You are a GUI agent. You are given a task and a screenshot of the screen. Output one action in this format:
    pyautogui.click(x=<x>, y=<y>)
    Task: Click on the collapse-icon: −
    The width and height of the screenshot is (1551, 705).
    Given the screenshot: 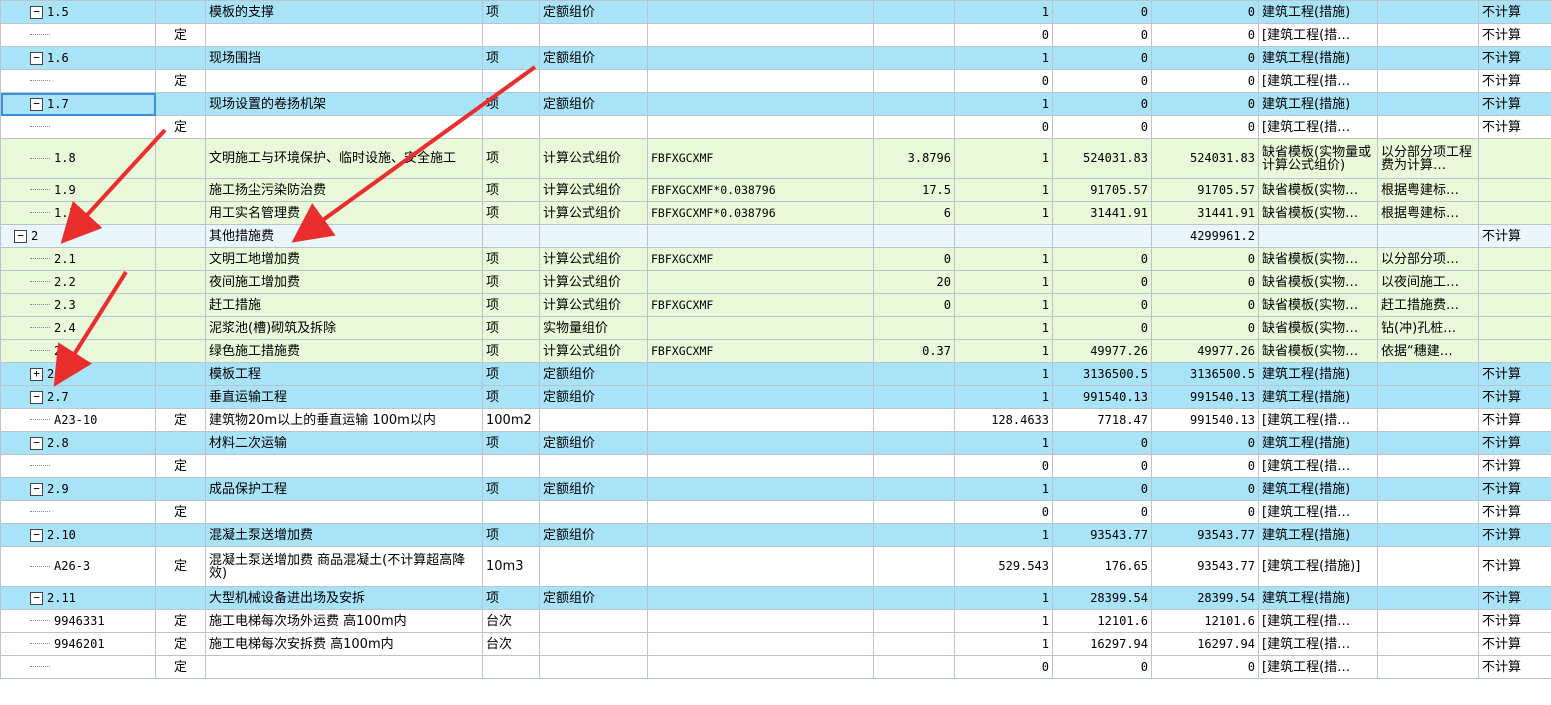 What is the action you would take?
    pyautogui.click(x=36, y=104)
    